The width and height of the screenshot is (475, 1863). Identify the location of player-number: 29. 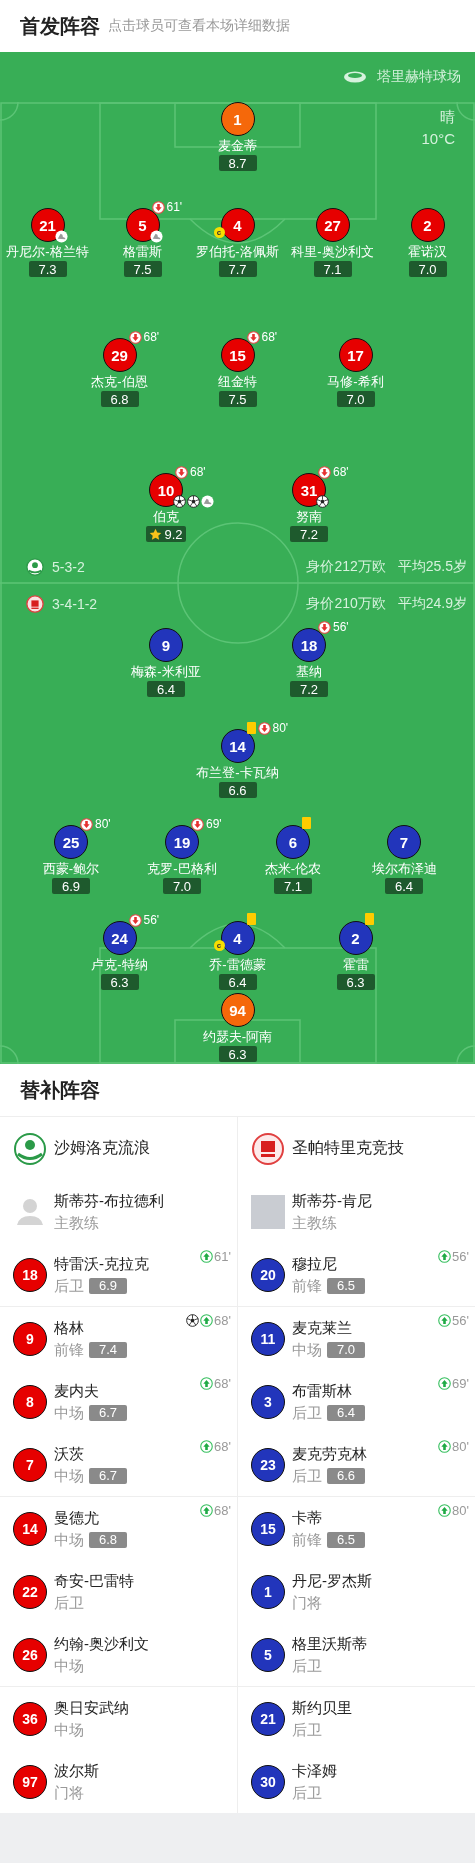
(119, 355).